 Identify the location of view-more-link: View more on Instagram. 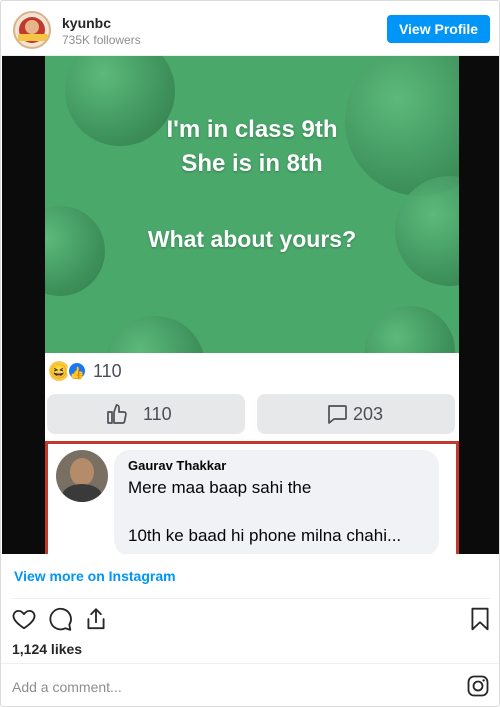
(95, 576).